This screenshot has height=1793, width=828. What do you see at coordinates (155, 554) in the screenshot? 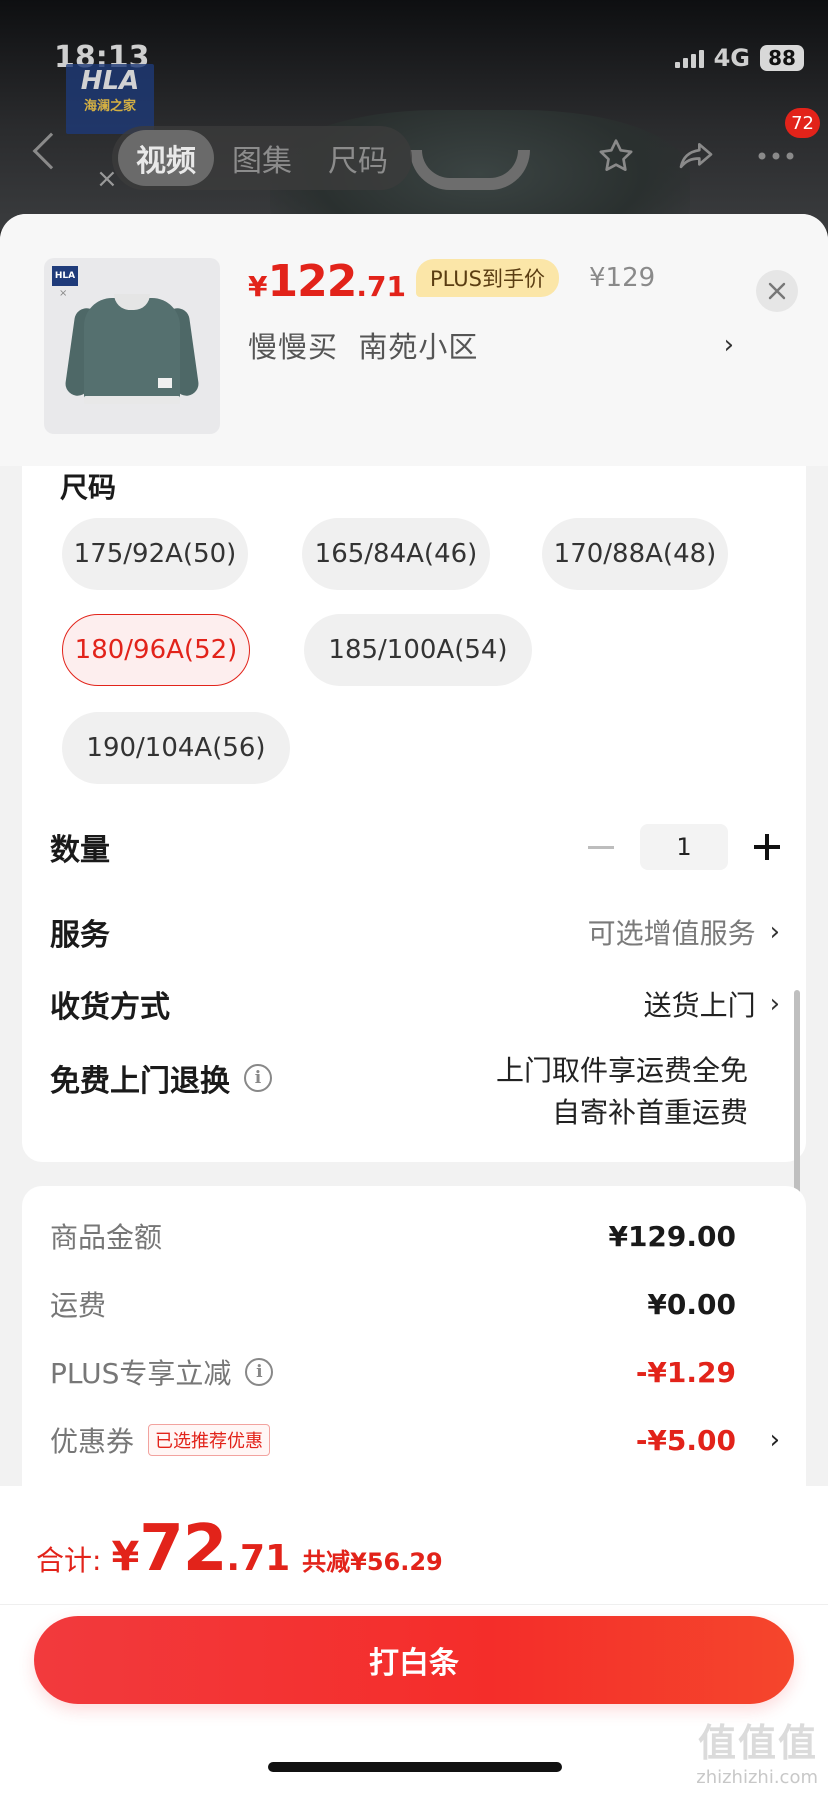
I see `size-option: 175/92A(50)` at bounding box center [155, 554].